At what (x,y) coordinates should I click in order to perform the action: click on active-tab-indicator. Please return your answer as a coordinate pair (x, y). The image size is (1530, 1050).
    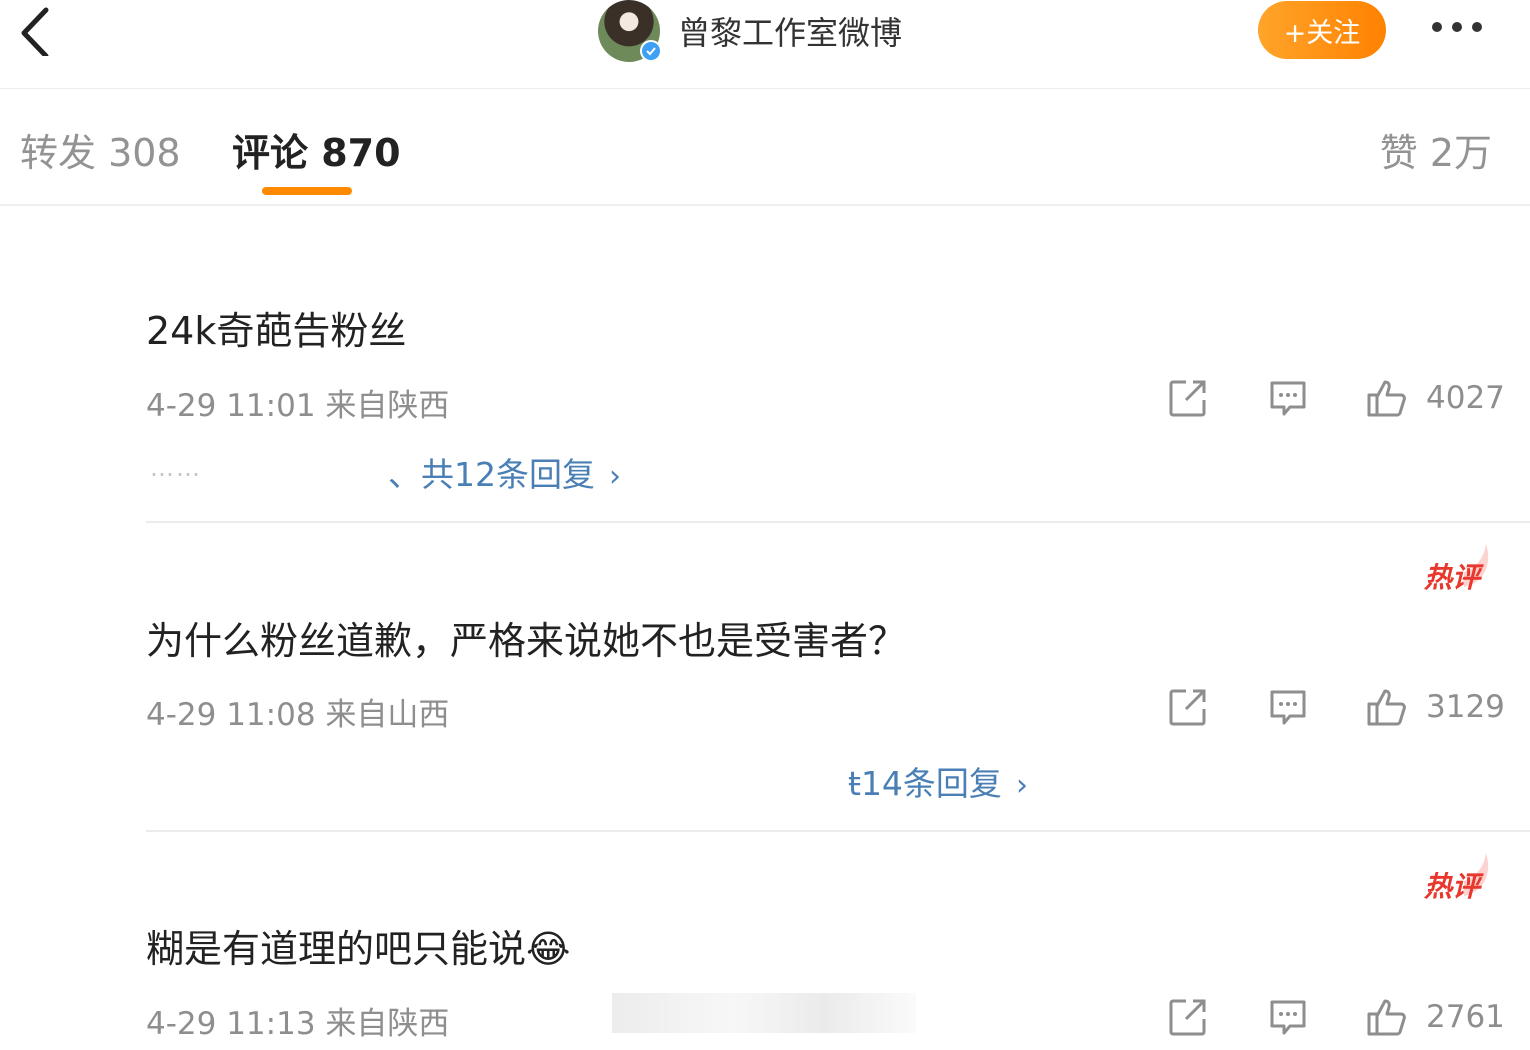
    Looking at the image, I should click on (307, 191).